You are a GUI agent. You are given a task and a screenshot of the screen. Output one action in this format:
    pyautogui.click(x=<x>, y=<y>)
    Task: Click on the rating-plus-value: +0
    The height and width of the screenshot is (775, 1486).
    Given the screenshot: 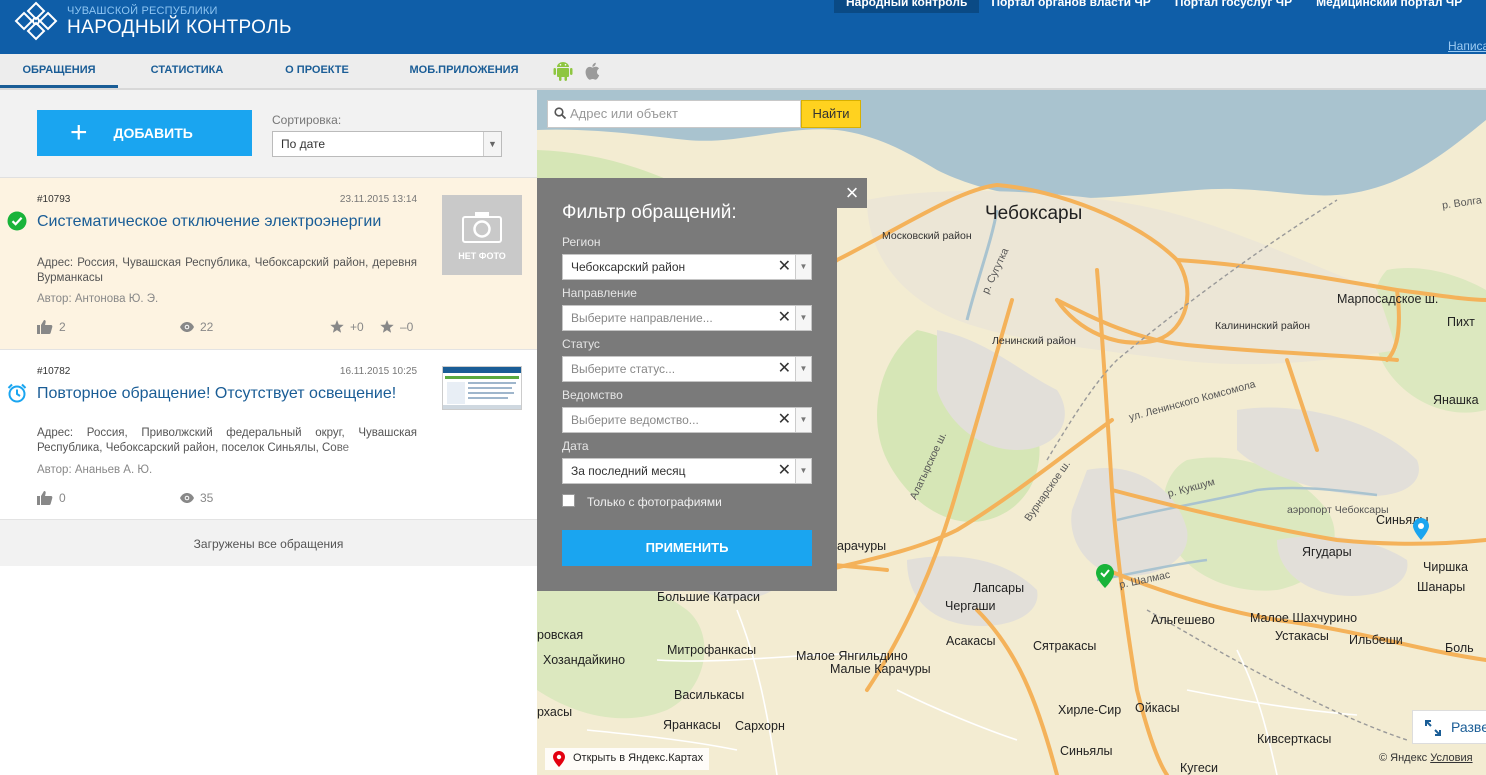 What is the action you would take?
    pyautogui.click(x=357, y=327)
    